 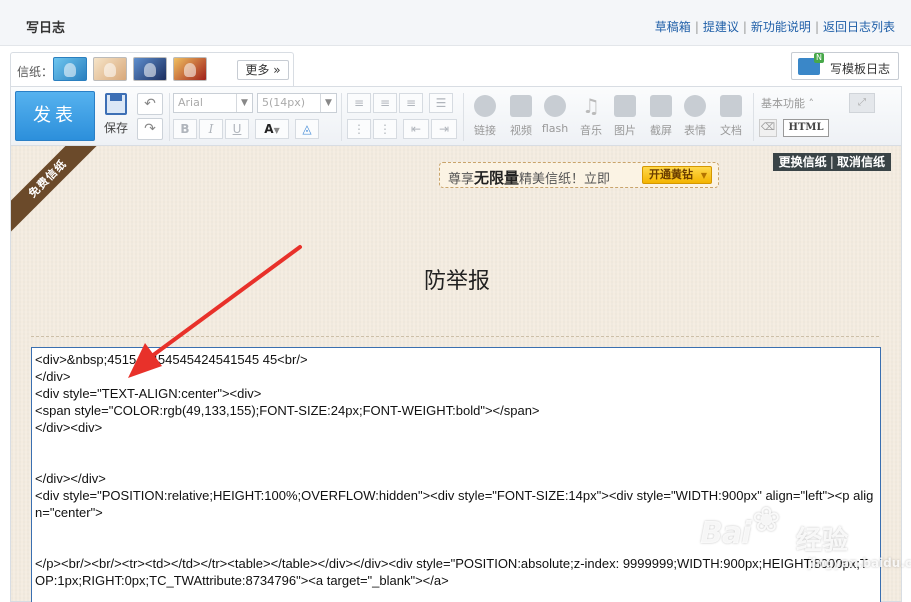 What do you see at coordinates (211, 129) in the screenshot?
I see `italic-button: I` at bounding box center [211, 129].